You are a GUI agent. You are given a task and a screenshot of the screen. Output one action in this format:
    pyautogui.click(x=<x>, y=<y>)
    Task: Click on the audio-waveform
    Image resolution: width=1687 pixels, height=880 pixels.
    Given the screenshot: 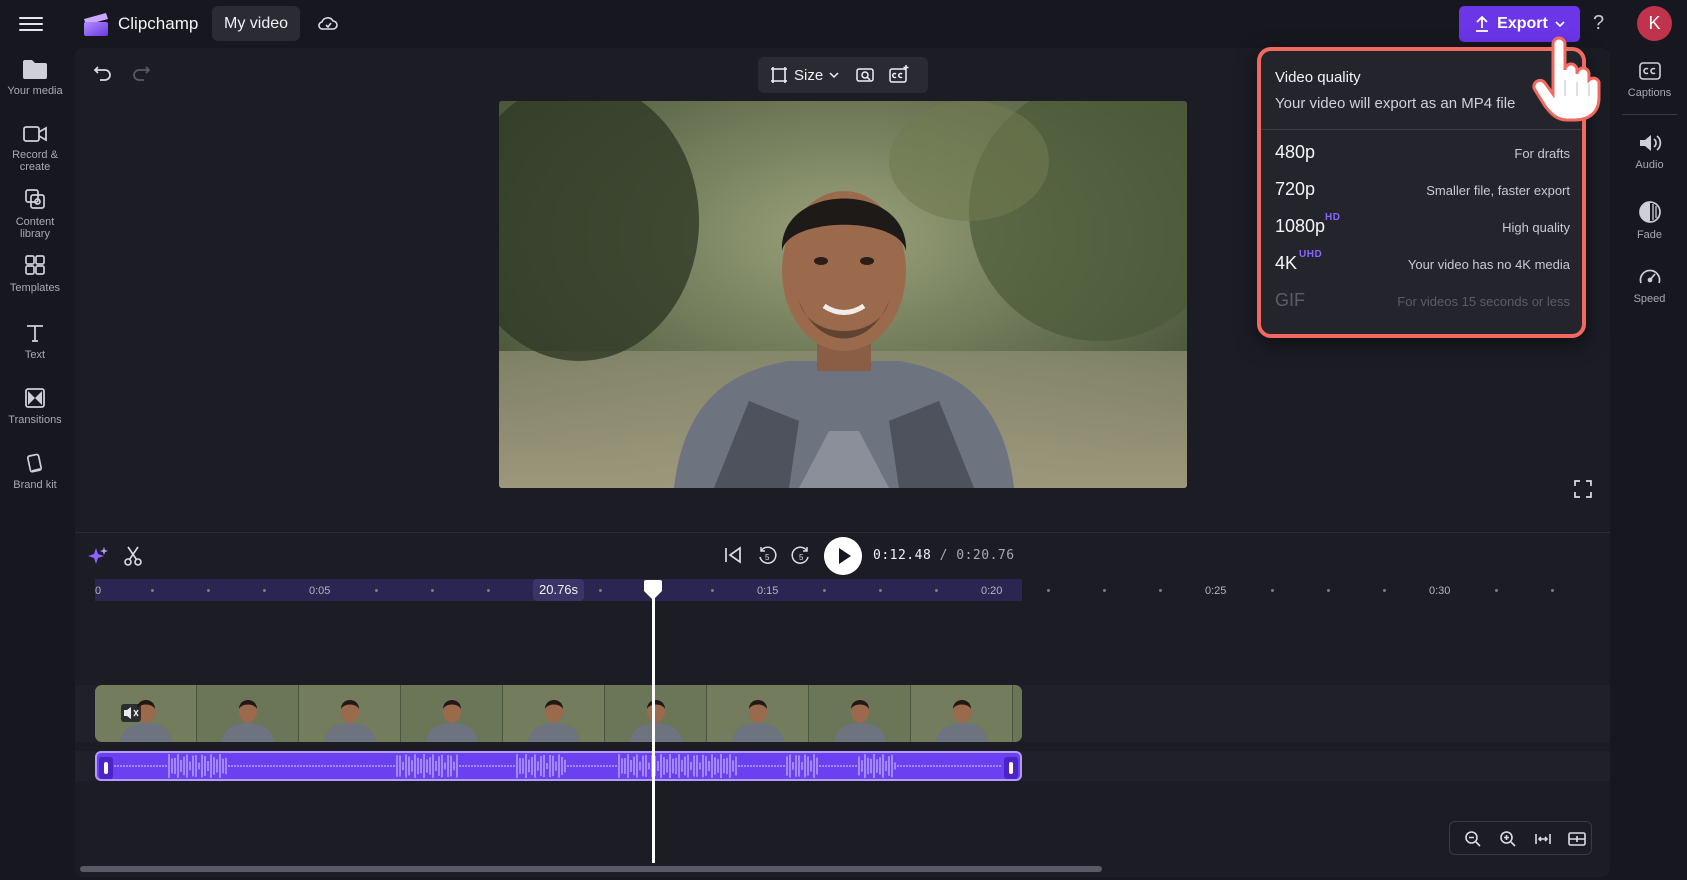 What is the action you would take?
    pyautogui.click(x=557, y=766)
    